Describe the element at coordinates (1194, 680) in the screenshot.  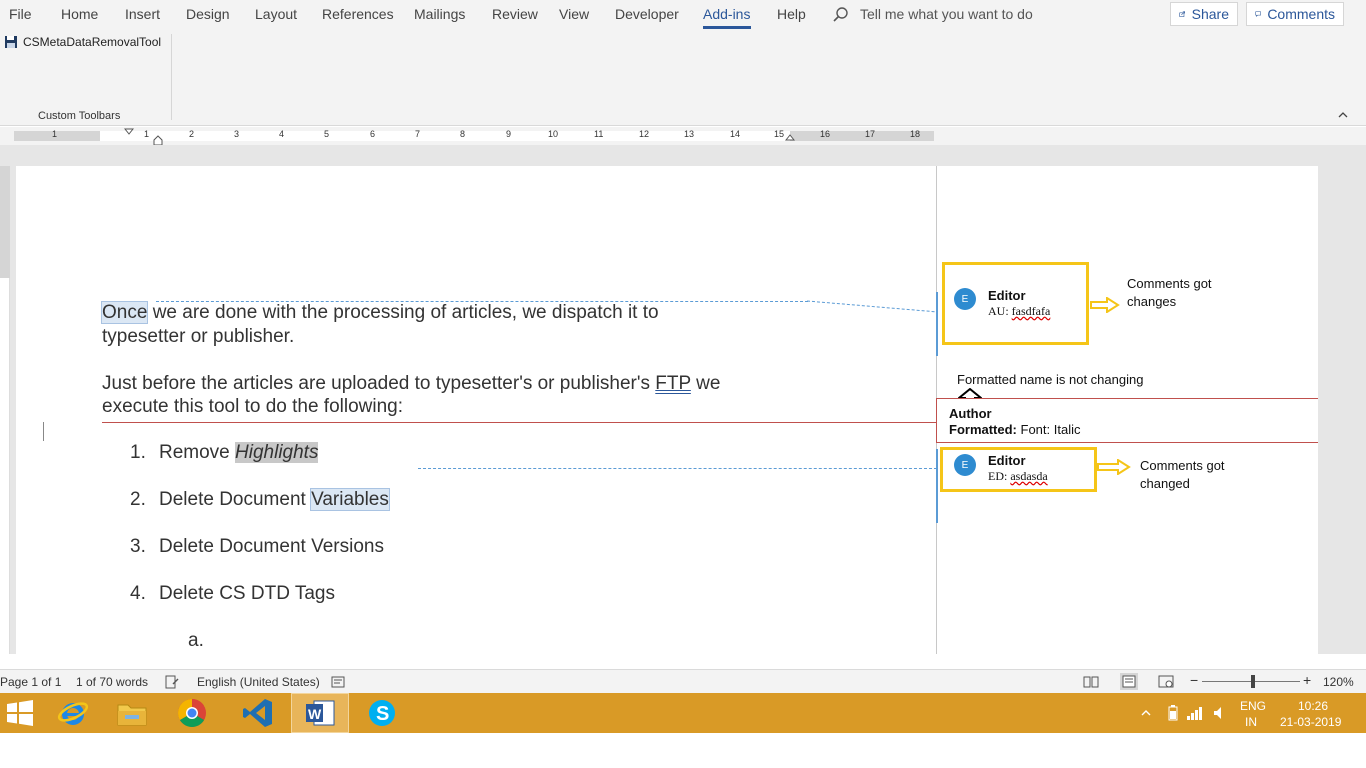
I see `zoom-out-button: −` at that location.